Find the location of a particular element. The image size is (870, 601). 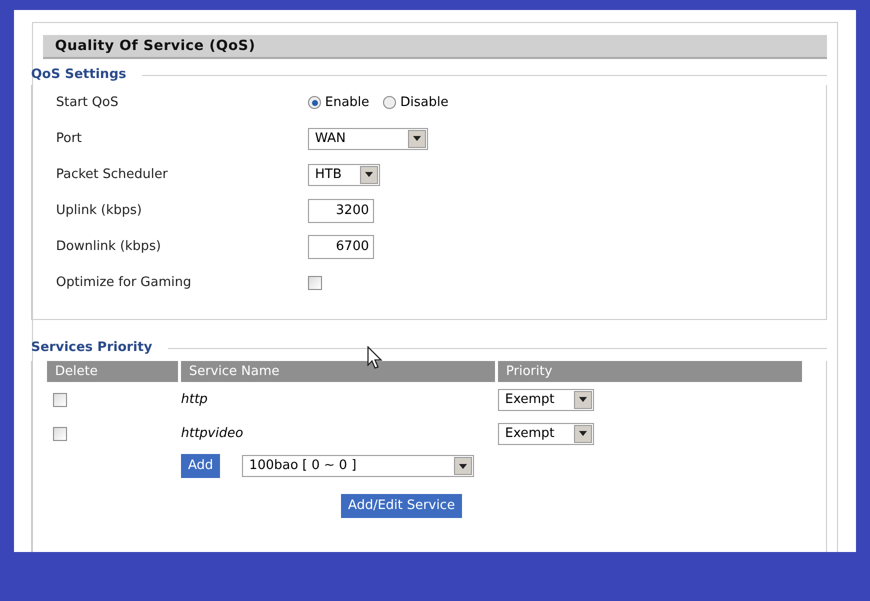

dropdown-select: HTB is located at coordinates (344, 175).